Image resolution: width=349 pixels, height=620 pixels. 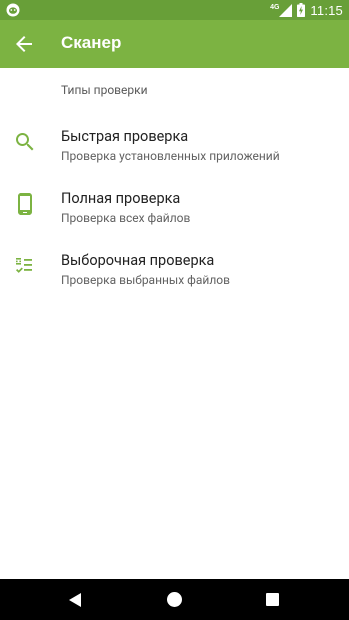 What do you see at coordinates (104, 90) in the screenshot?
I see `section-header: Типы проверки` at bounding box center [104, 90].